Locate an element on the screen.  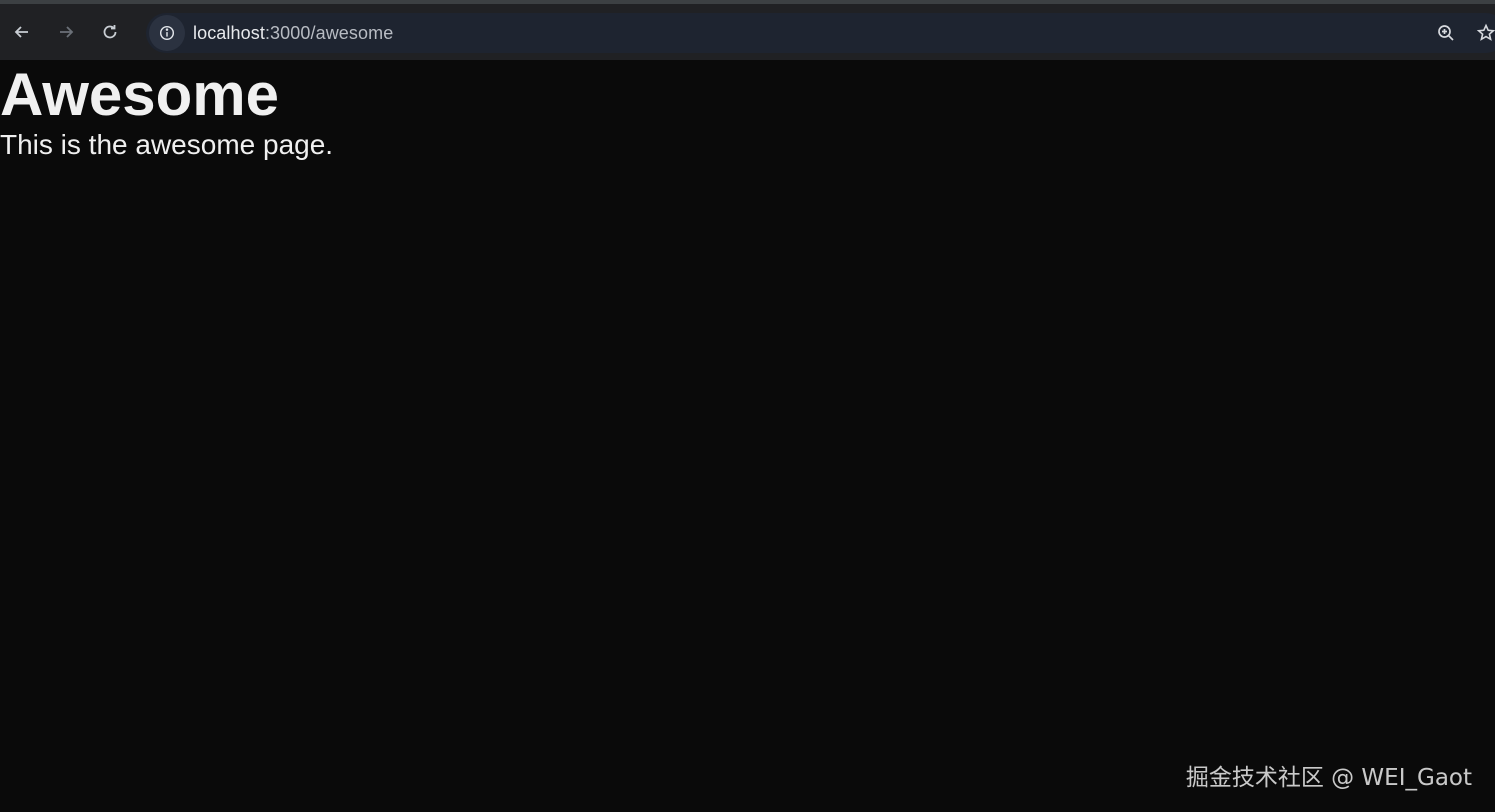
reload-button is located at coordinates (110, 32).